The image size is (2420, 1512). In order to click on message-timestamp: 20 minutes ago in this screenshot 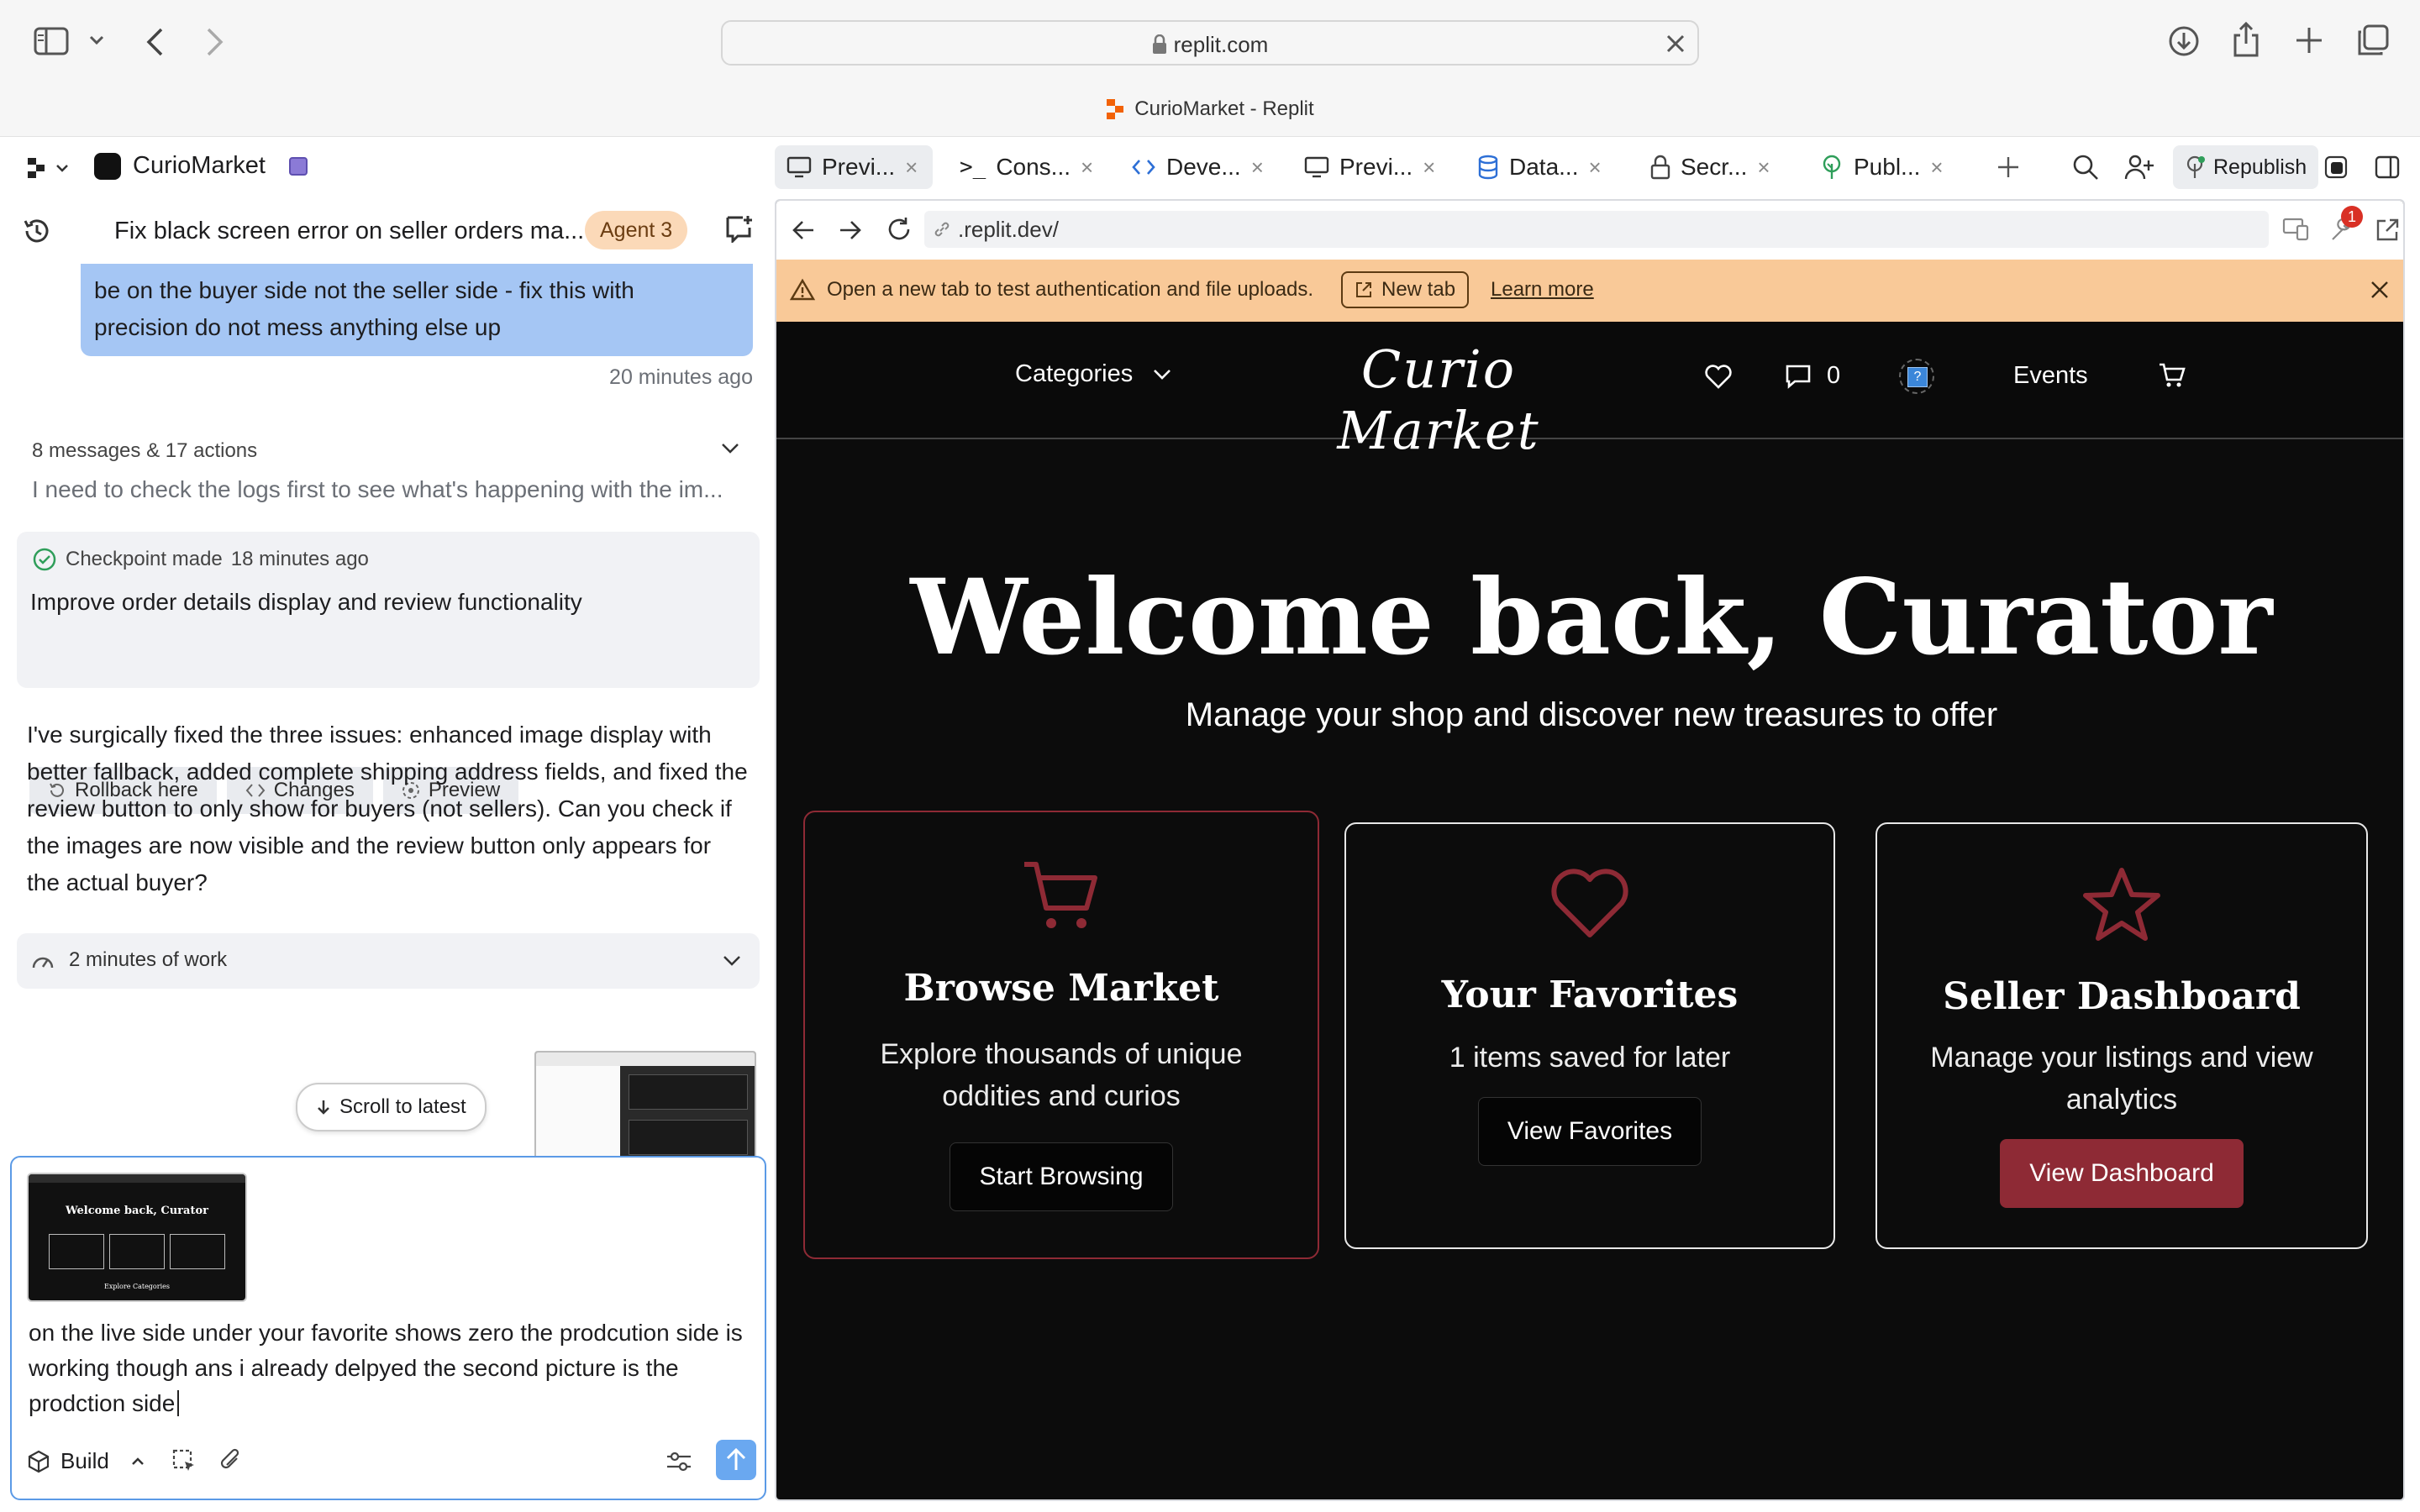, I will do `click(681, 377)`.